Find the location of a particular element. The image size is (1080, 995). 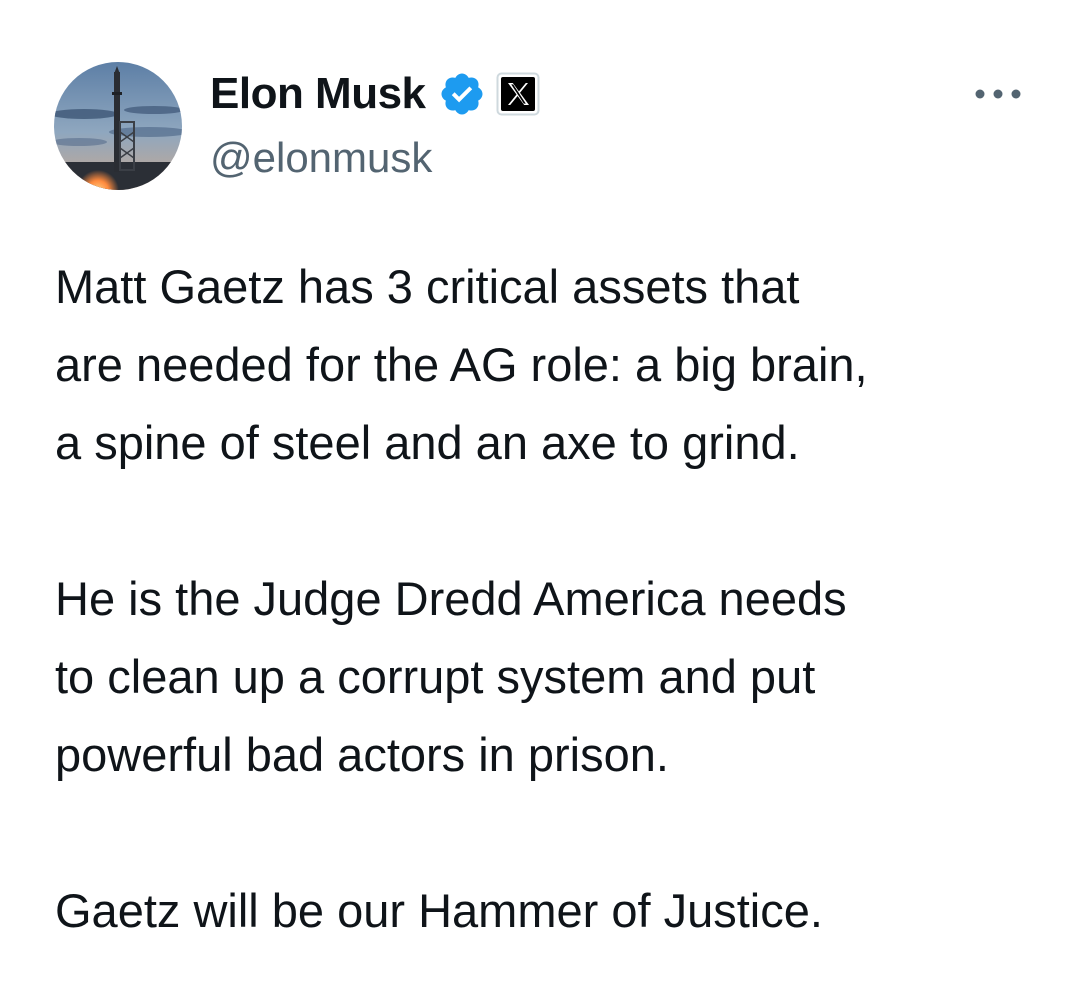

more-horizontal-icon is located at coordinates (998, 94).